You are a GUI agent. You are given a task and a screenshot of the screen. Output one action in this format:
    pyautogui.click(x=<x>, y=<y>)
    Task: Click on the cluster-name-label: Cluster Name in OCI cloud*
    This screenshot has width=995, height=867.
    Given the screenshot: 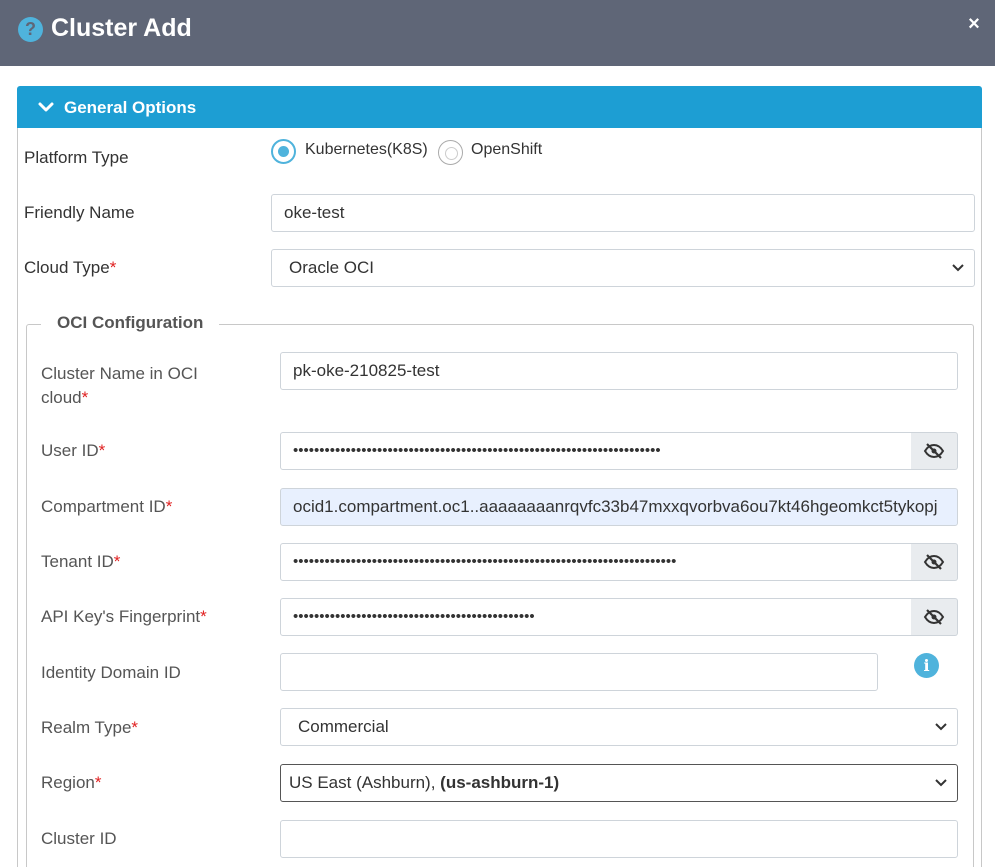 What is the action you would take?
    pyautogui.click(x=119, y=386)
    